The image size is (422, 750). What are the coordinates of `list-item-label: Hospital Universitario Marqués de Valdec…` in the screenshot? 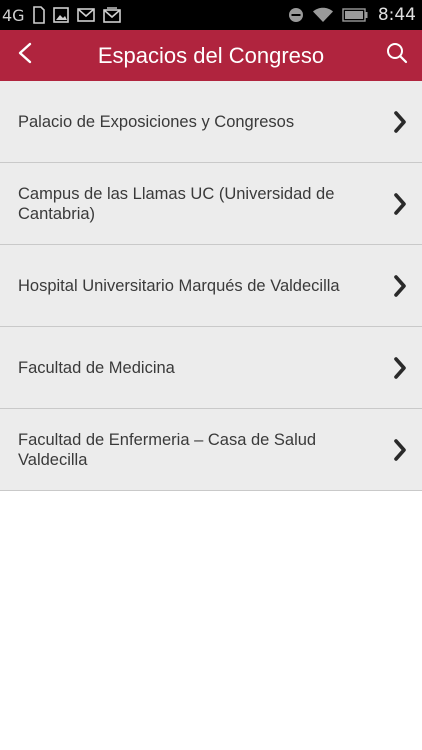 It's located at (179, 285).